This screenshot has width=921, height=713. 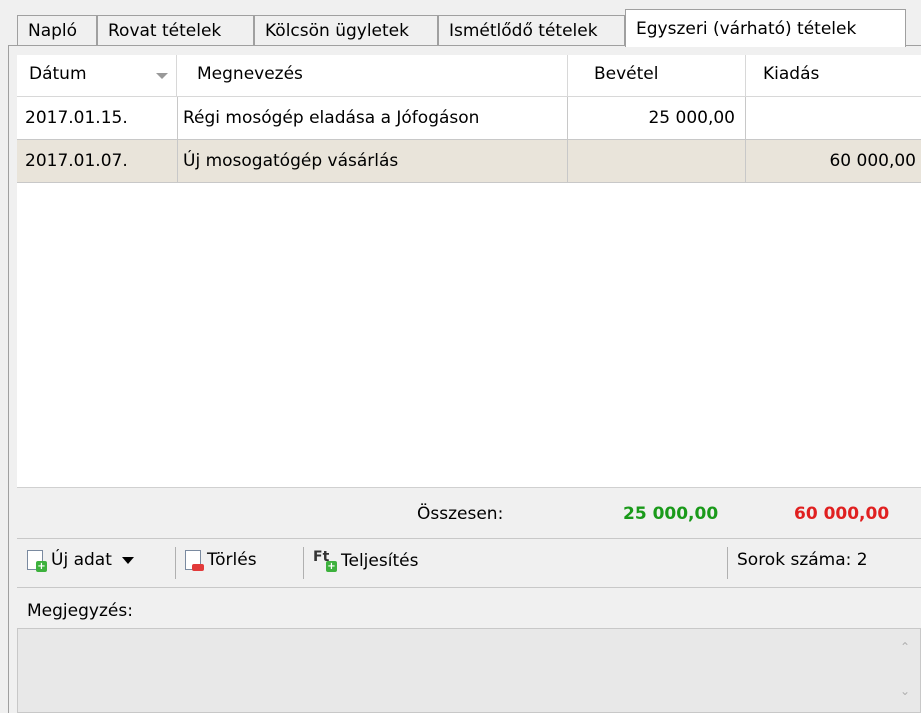 What do you see at coordinates (325, 560) in the screenshot?
I see `currency-add-icon: Ft +` at bounding box center [325, 560].